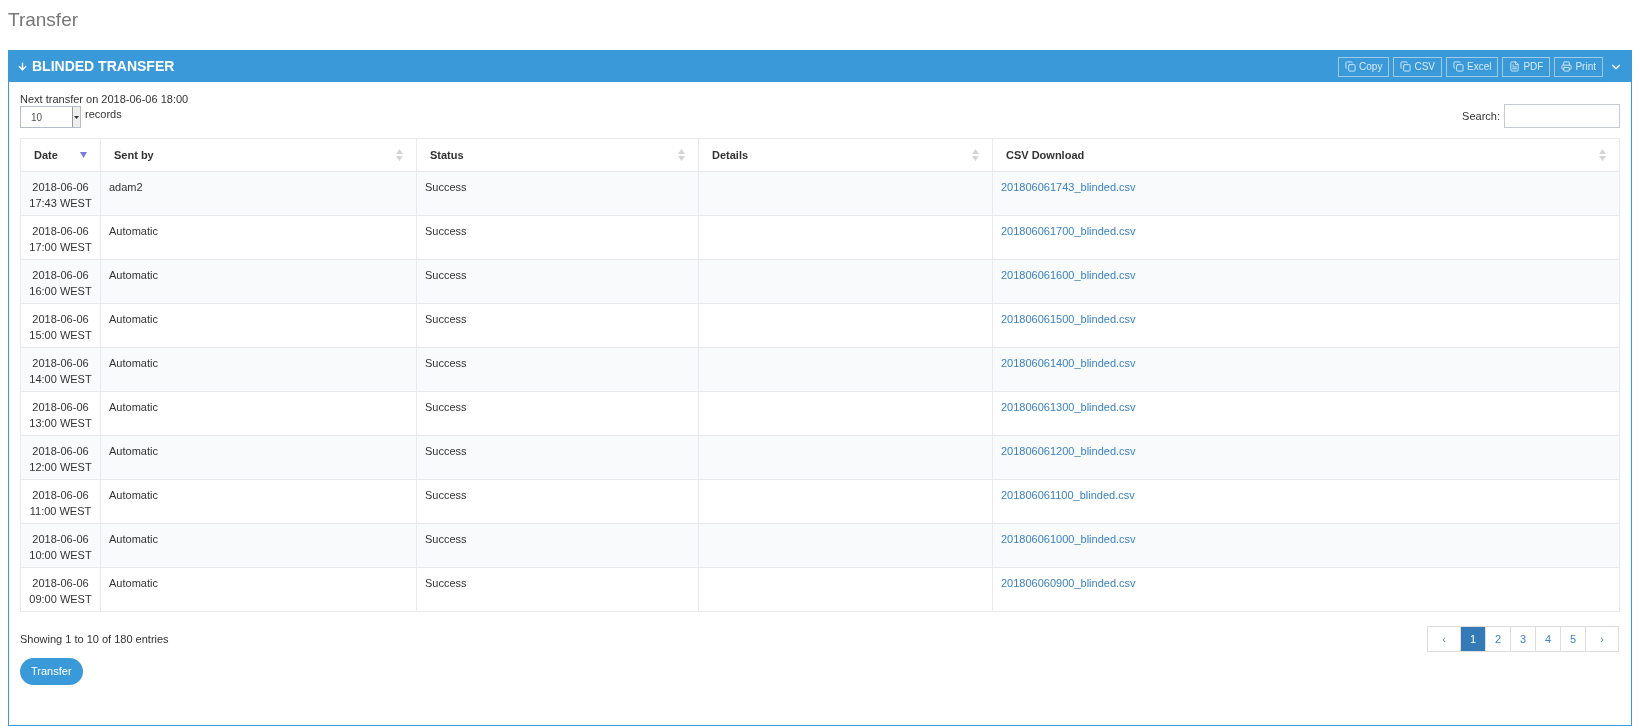  What do you see at coordinates (1567, 66) in the screenshot?
I see `printer-icon` at bounding box center [1567, 66].